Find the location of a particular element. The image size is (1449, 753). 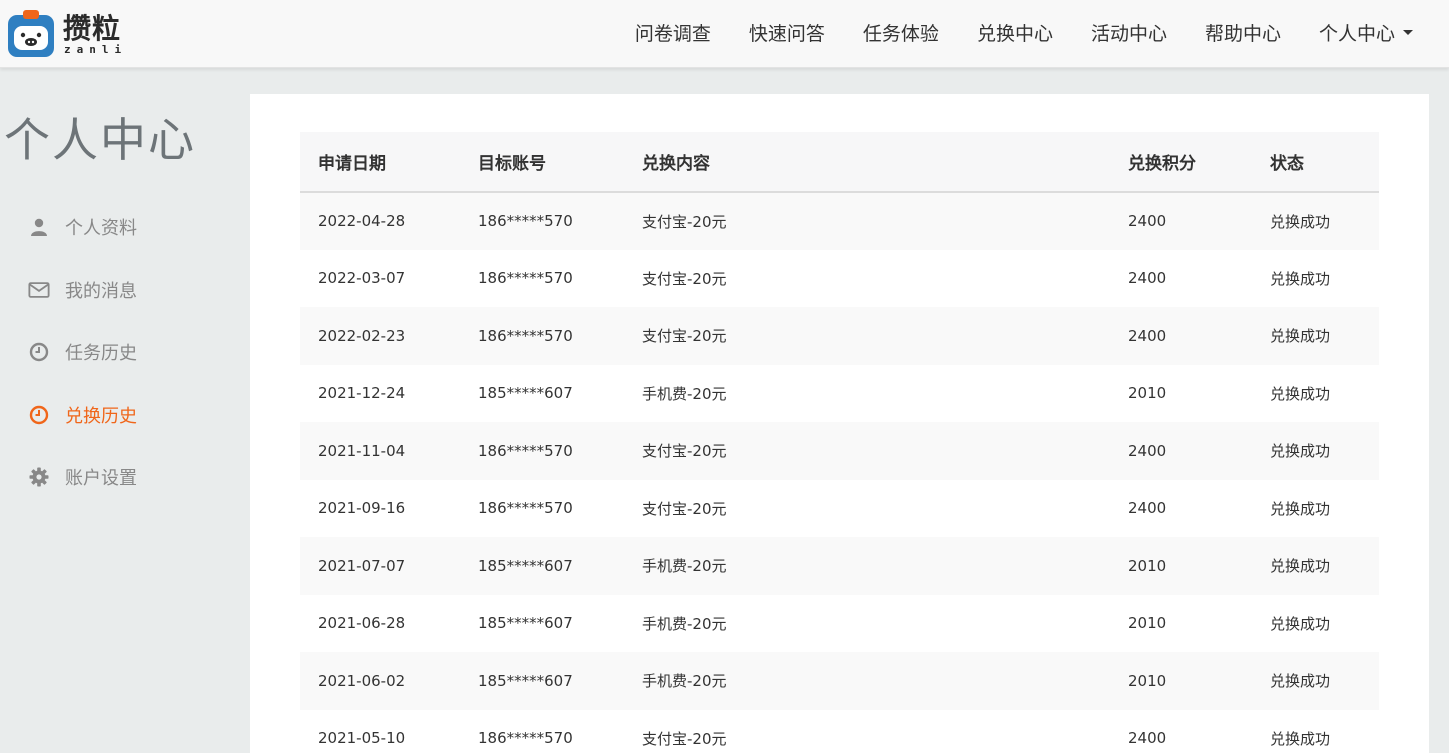

cell-date: 2021-12-24 is located at coordinates (380, 393).